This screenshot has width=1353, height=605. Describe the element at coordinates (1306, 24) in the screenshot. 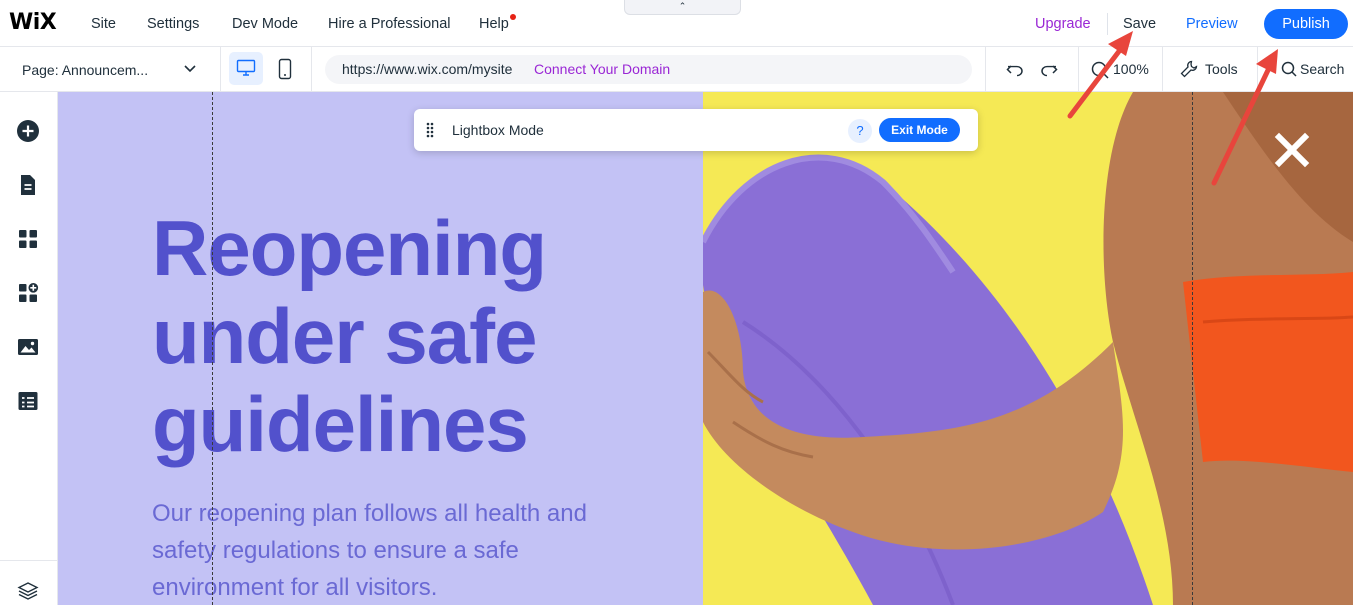

I see `publish-button: Publish` at that location.